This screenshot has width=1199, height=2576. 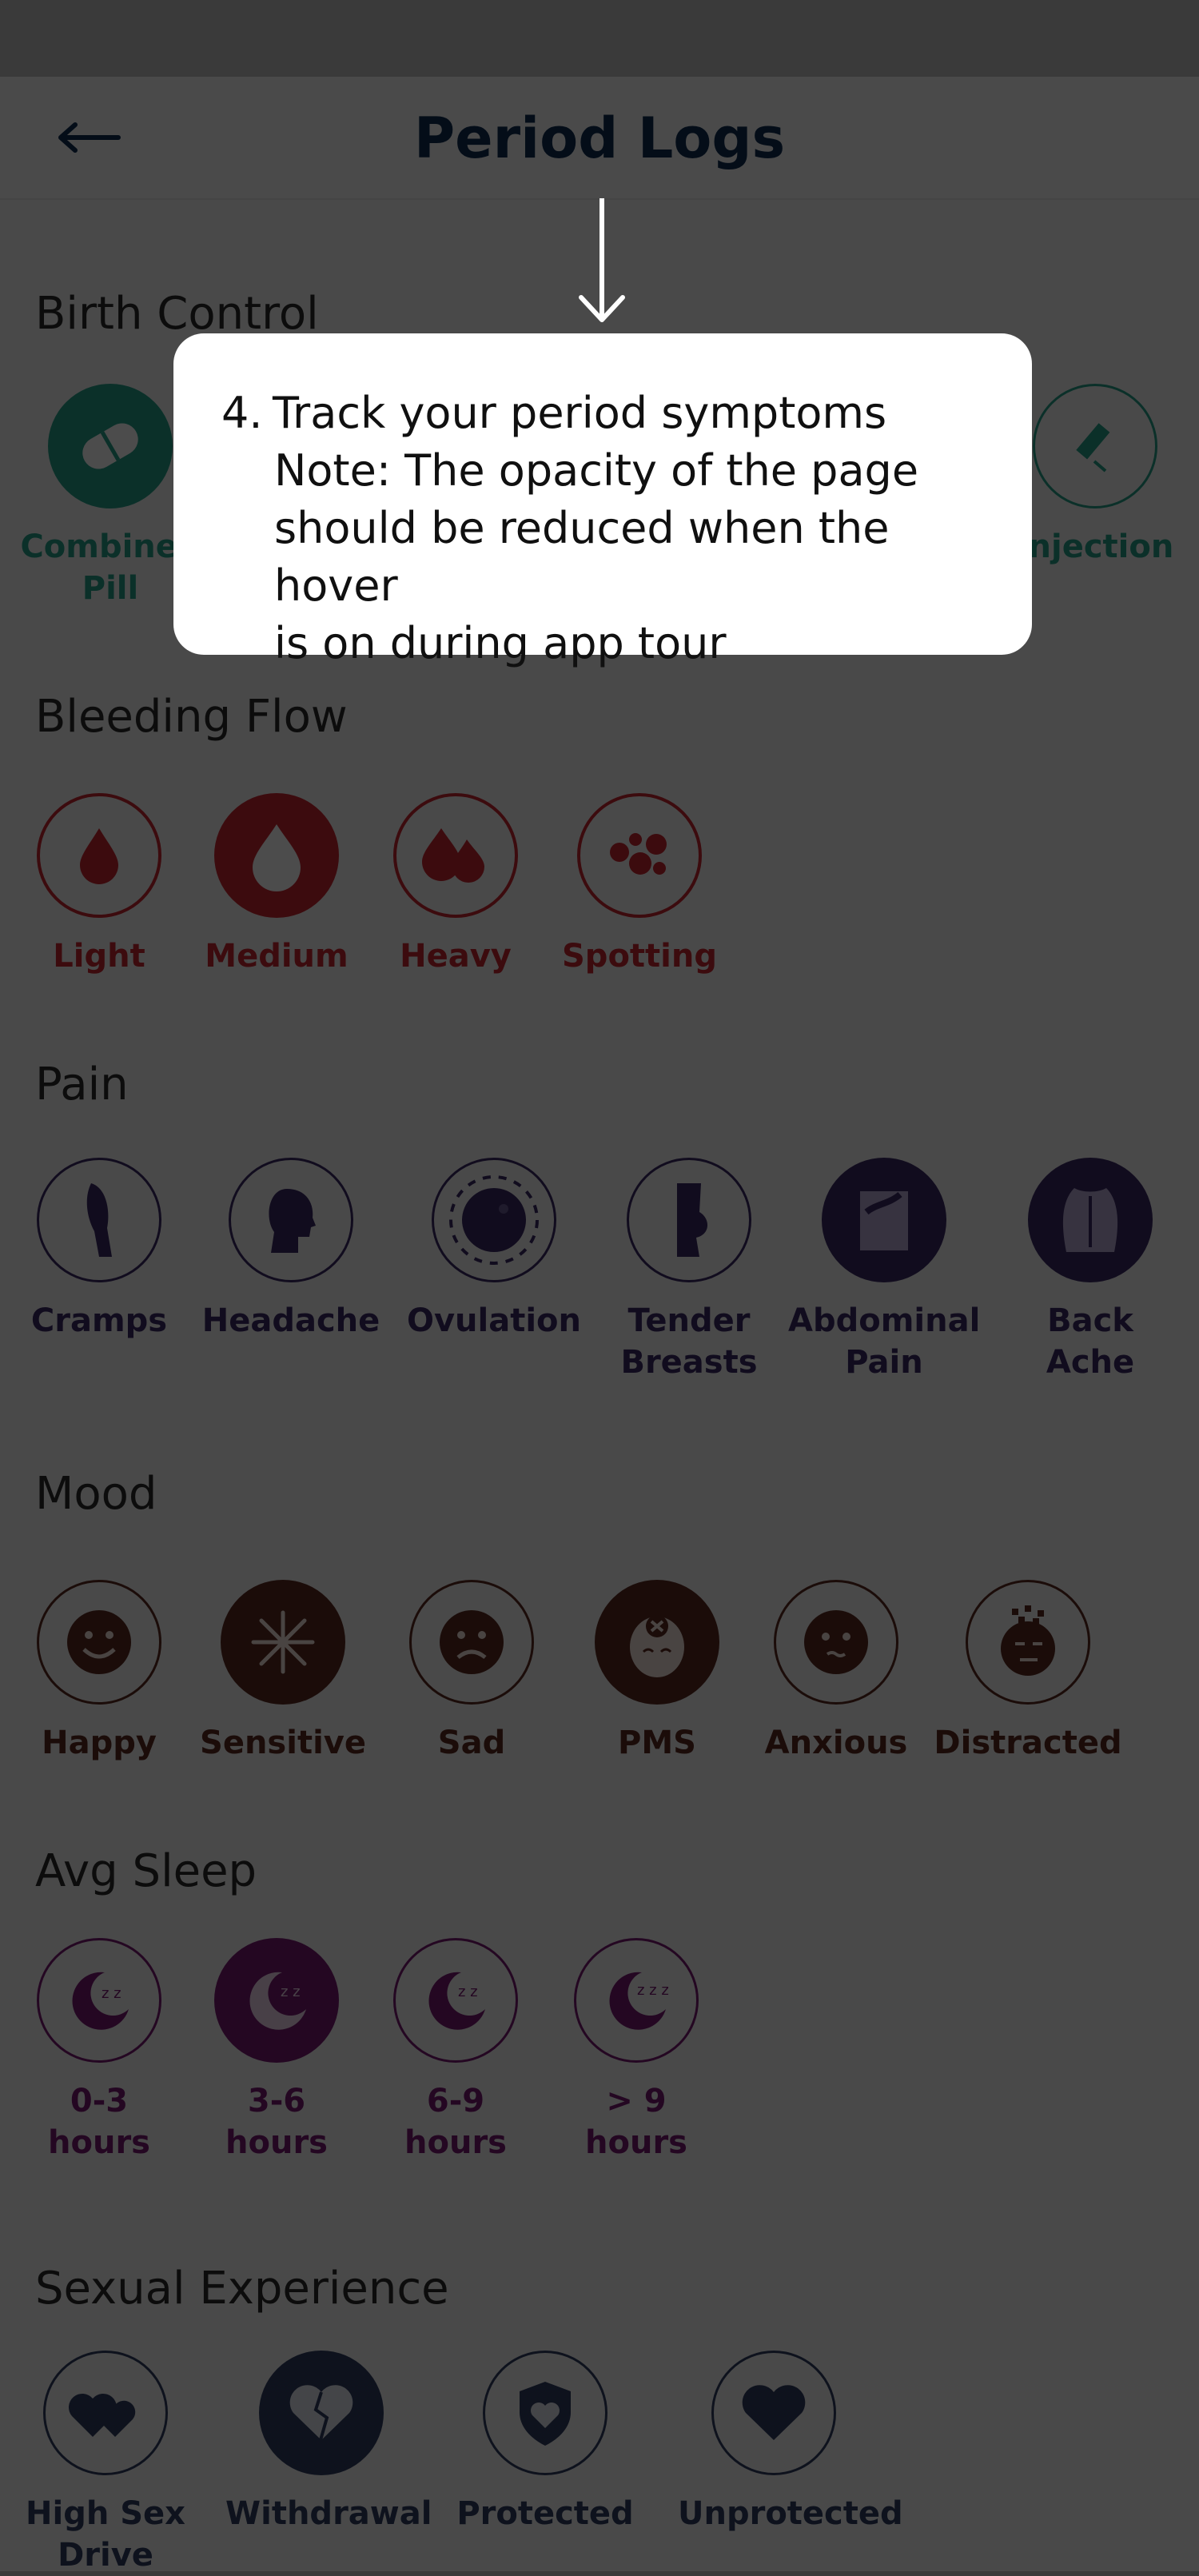 What do you see at coordinates (580, 413) in the screenshot?
I see `tour-step-heading: Track your period symptoms` at bounding box center [580, 413].